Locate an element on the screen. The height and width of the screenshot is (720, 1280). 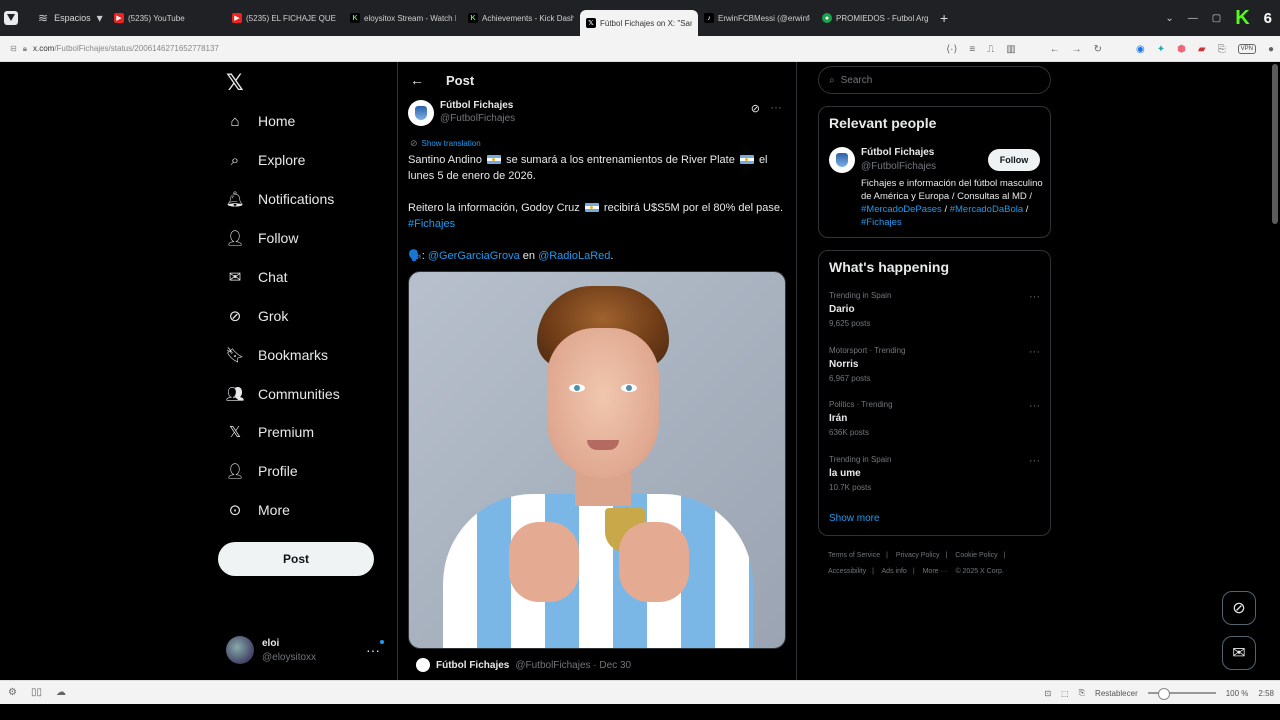
extension-icon: ⬢ is located at coordinates (1181, 49).